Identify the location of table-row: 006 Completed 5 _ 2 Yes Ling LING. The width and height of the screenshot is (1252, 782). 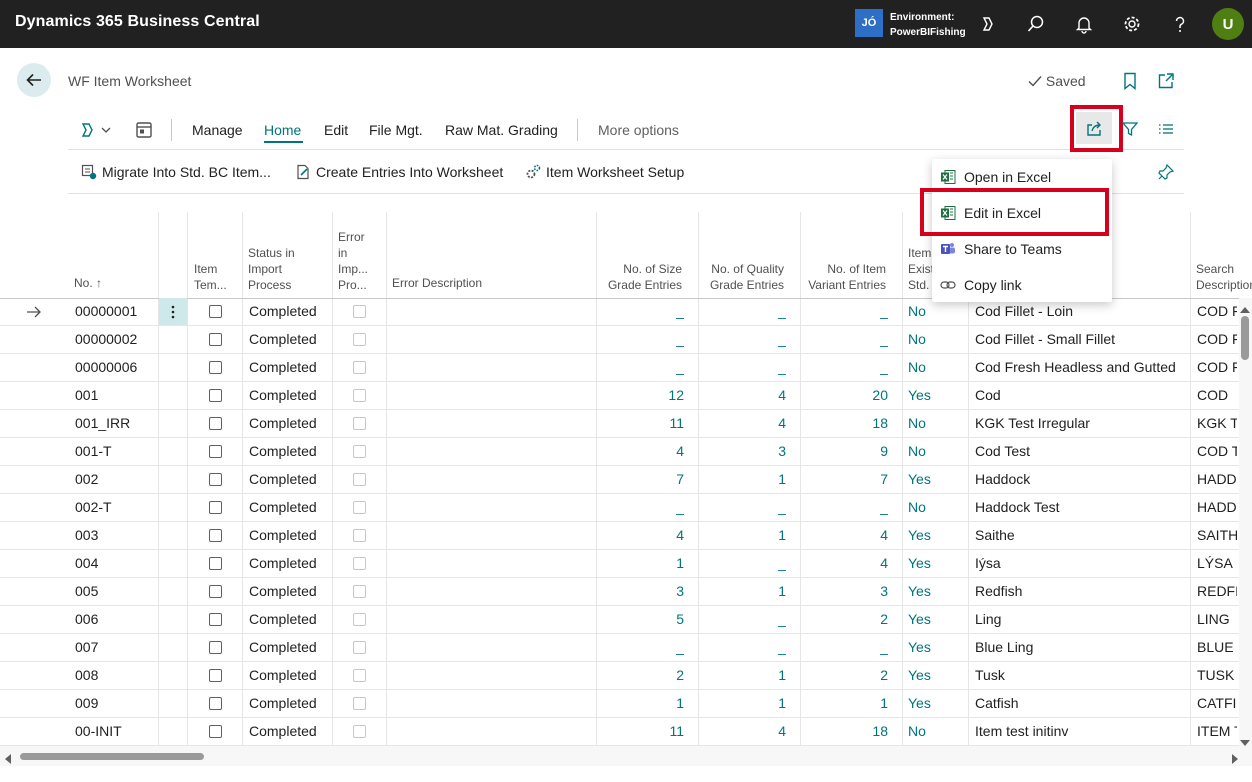
(626, 620).